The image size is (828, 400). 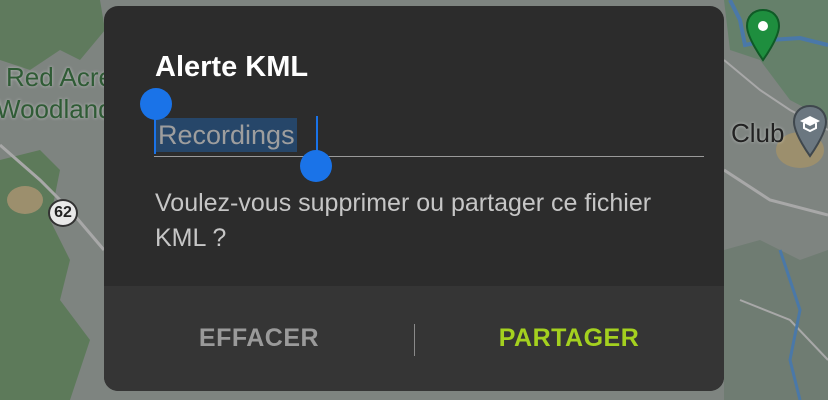 I want to click on map-poi-label: Club, so click(x=758, y=133).